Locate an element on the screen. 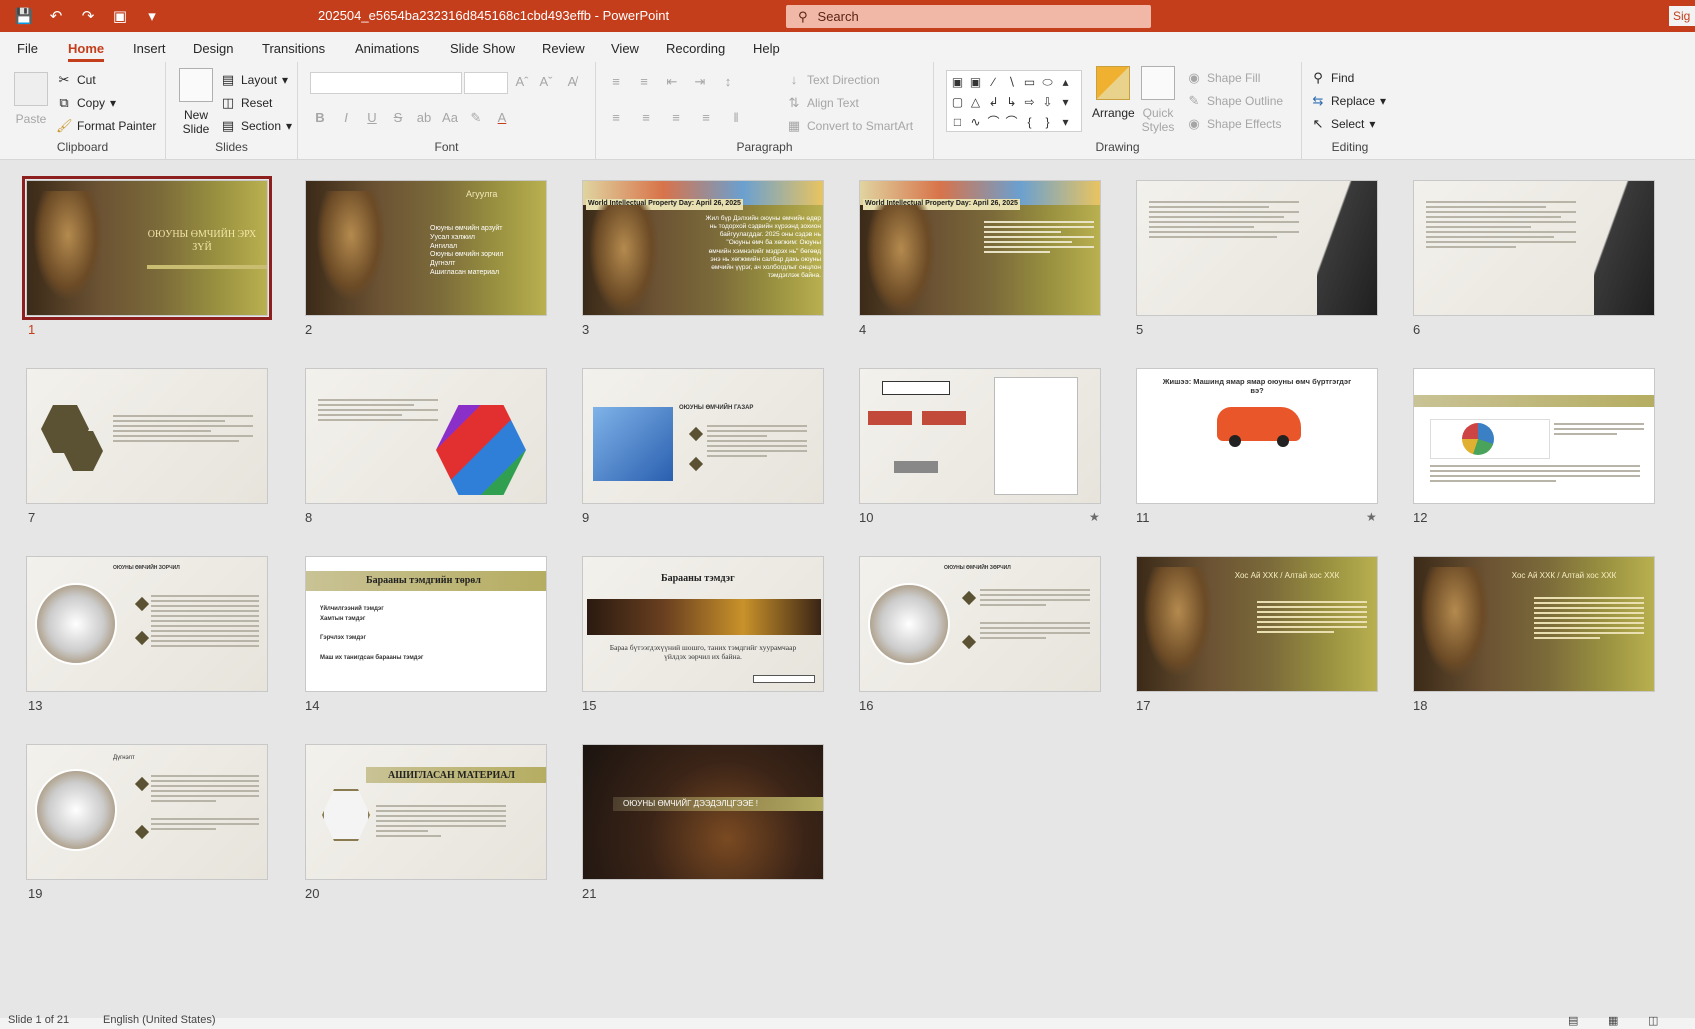  grow-font-button: Aˆ is located at coordinates (522, 82).